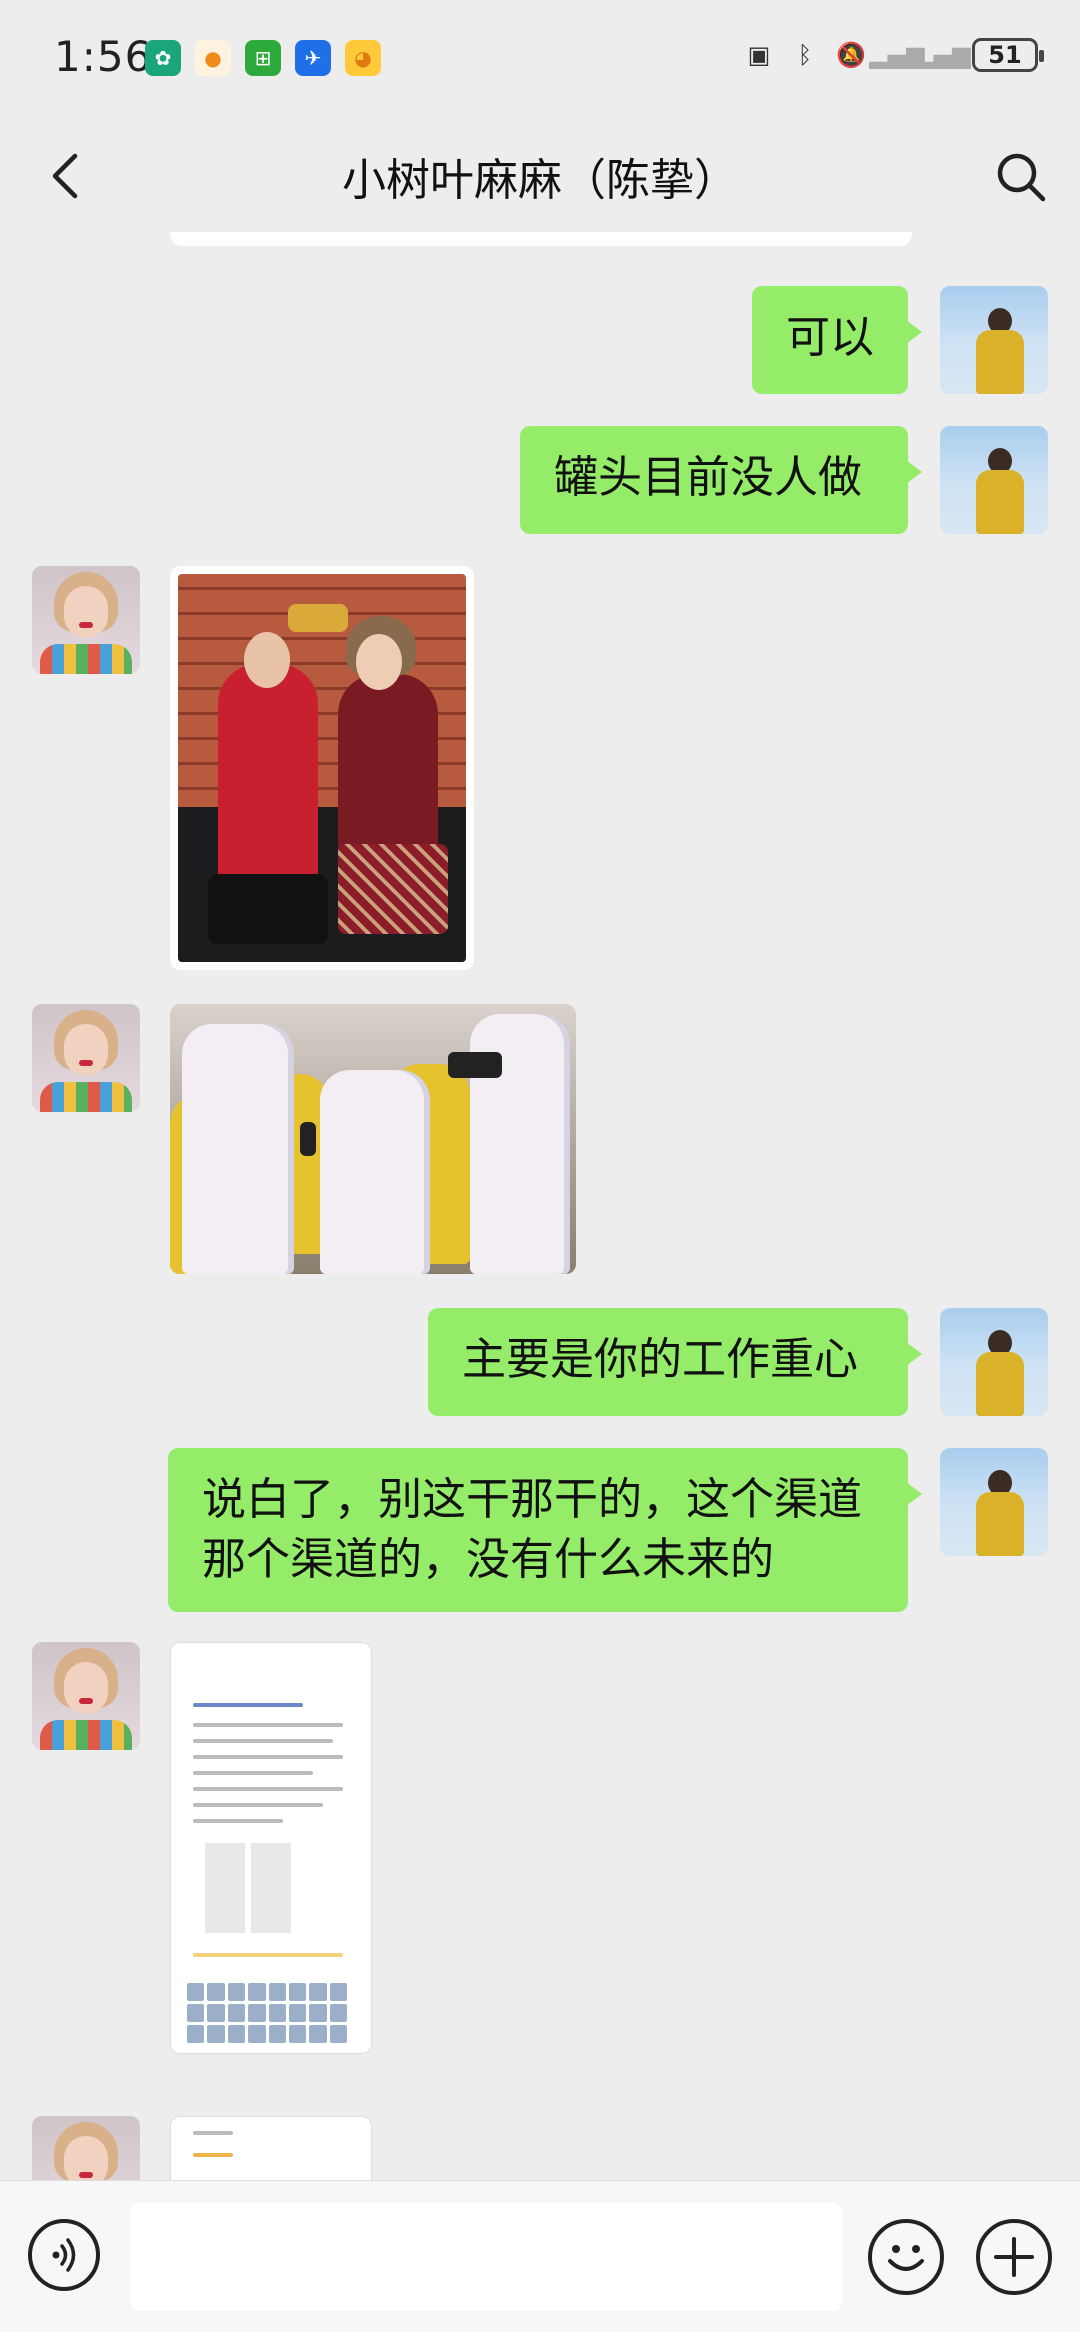 The height and width of the screenshot is (2332, 1080). What do you see at coordinates (1005, 55) in the screenshot?
I see `battery-level: 51` at bounding box center [1005, 55].